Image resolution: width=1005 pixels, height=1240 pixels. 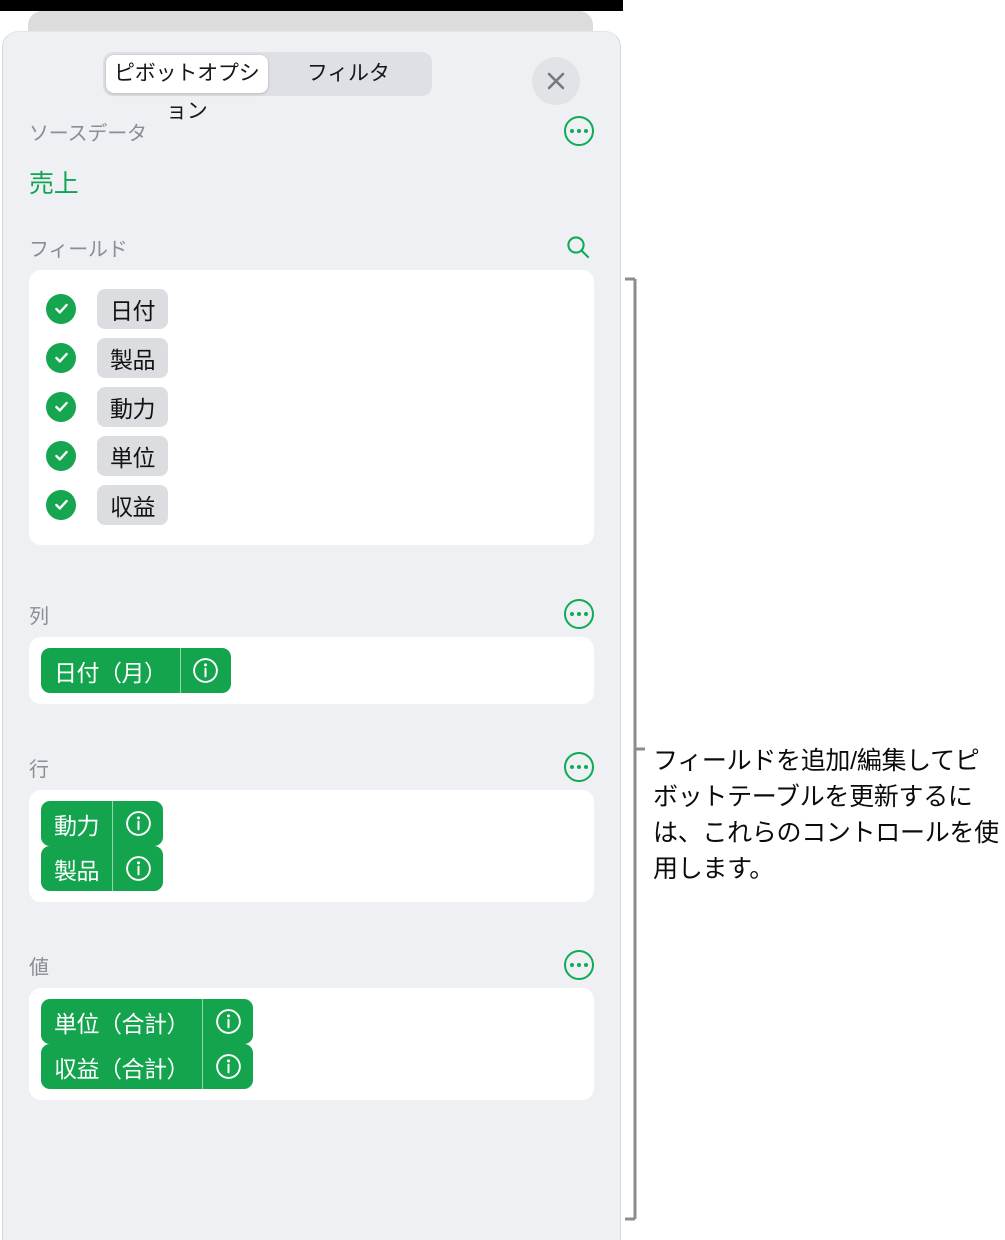 I want to click on values-section-header: 値, so click(x=311, y=965).